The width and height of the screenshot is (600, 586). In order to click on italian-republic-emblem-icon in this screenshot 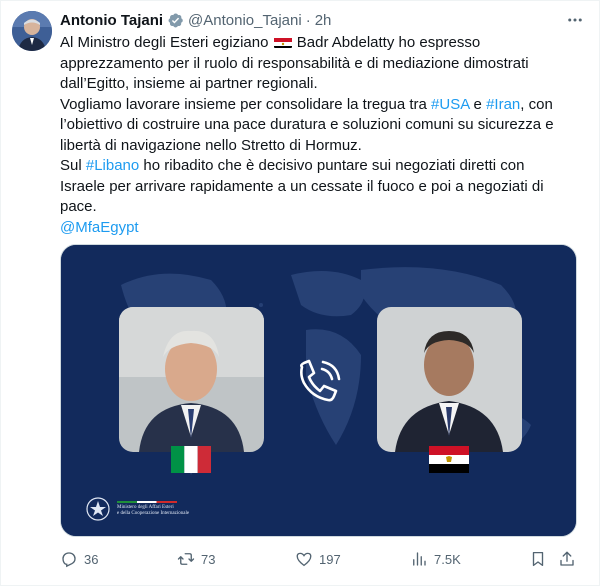, I will do `click(98, 509)`.